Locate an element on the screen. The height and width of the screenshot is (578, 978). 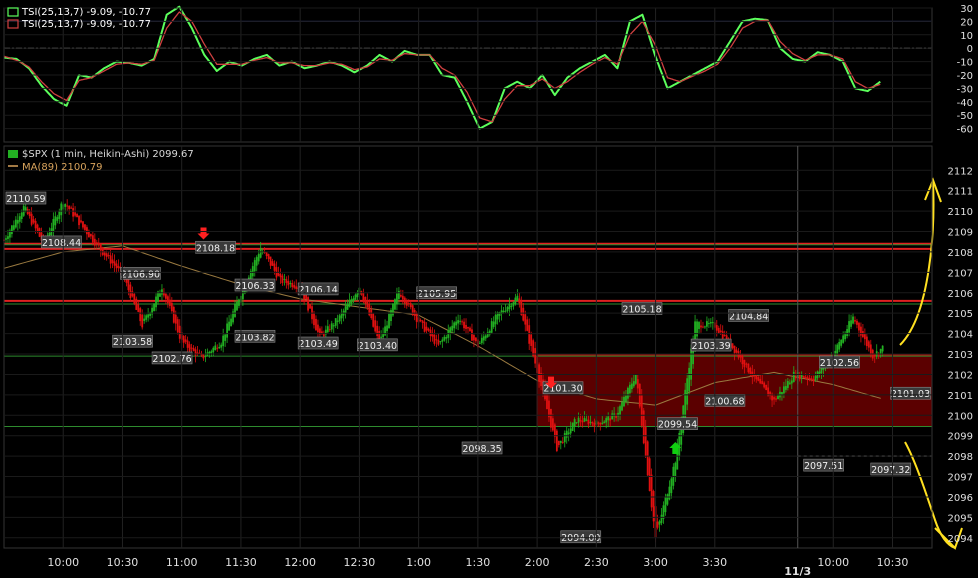
tsi-y-tick-9: -60 is located at coordinates (965, 130).